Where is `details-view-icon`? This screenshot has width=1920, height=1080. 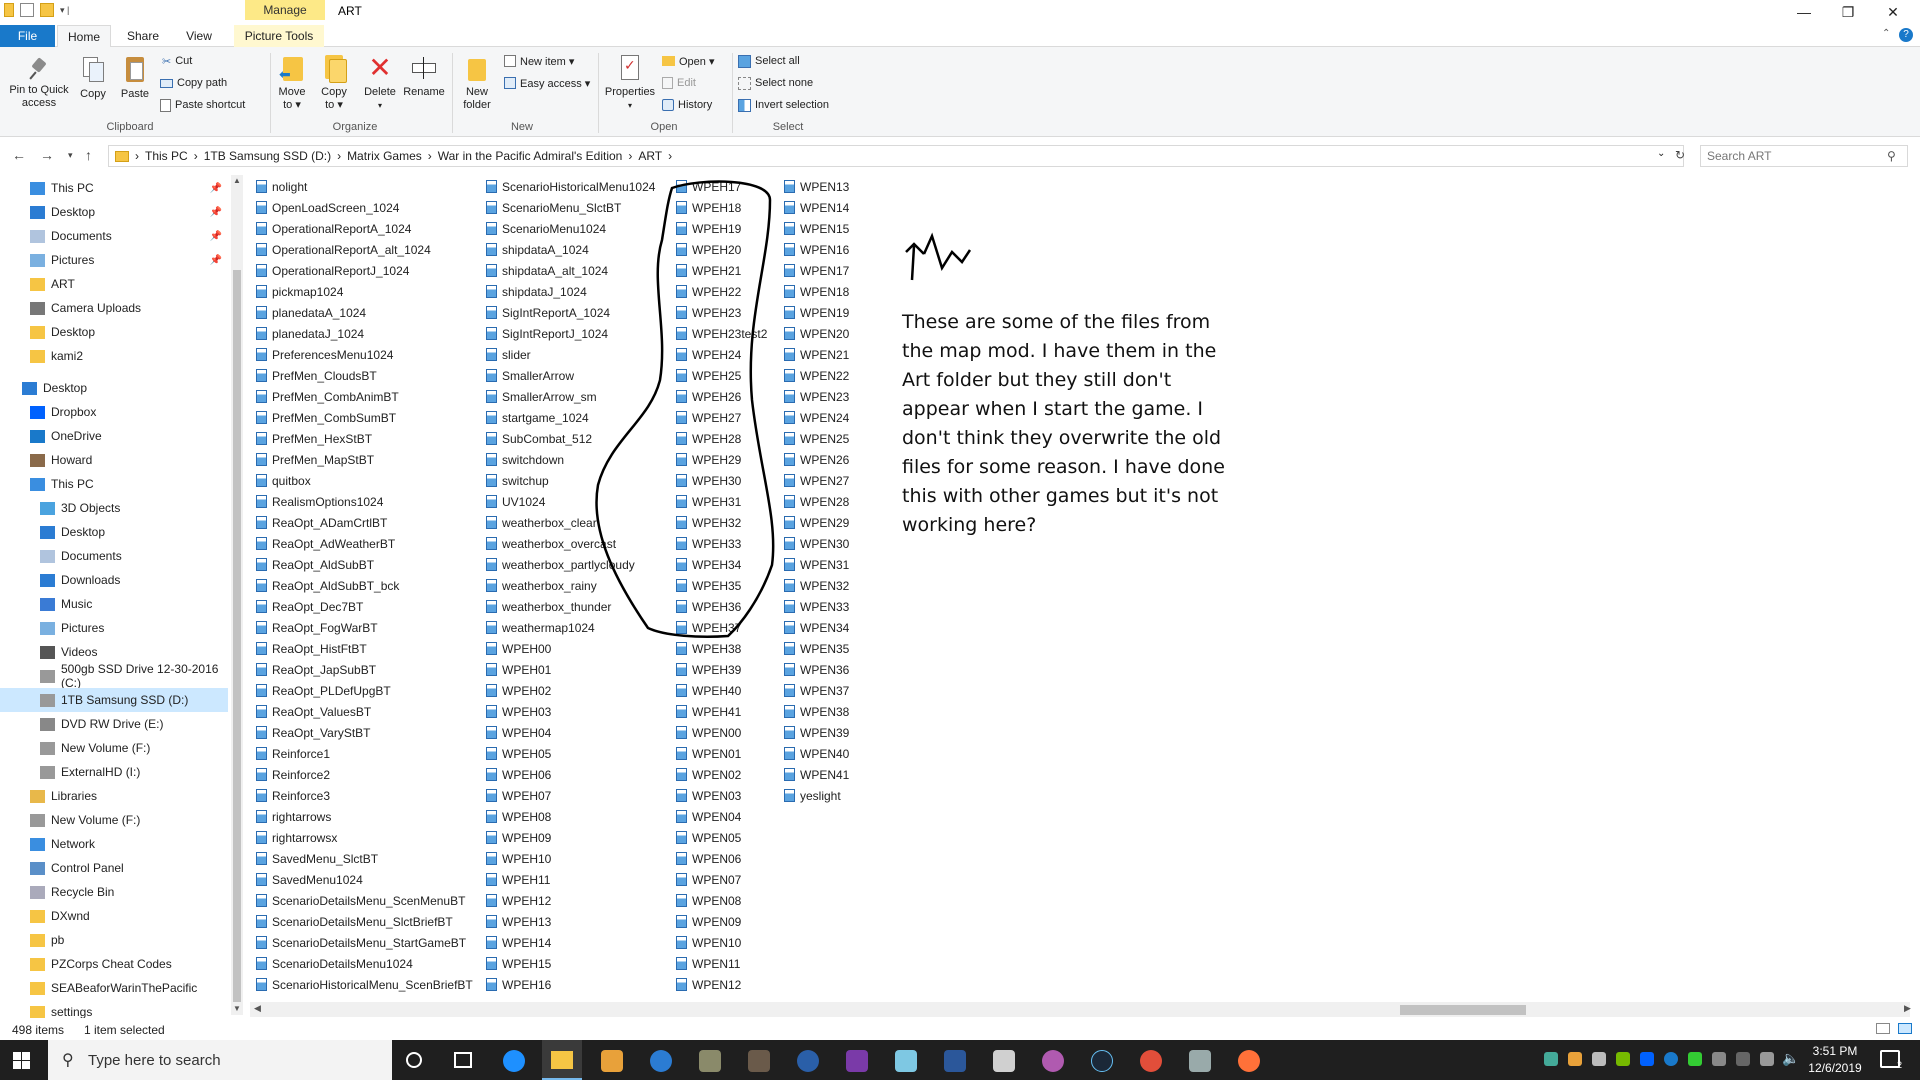 details-view-icon is located at coordinates (1883, 1028).